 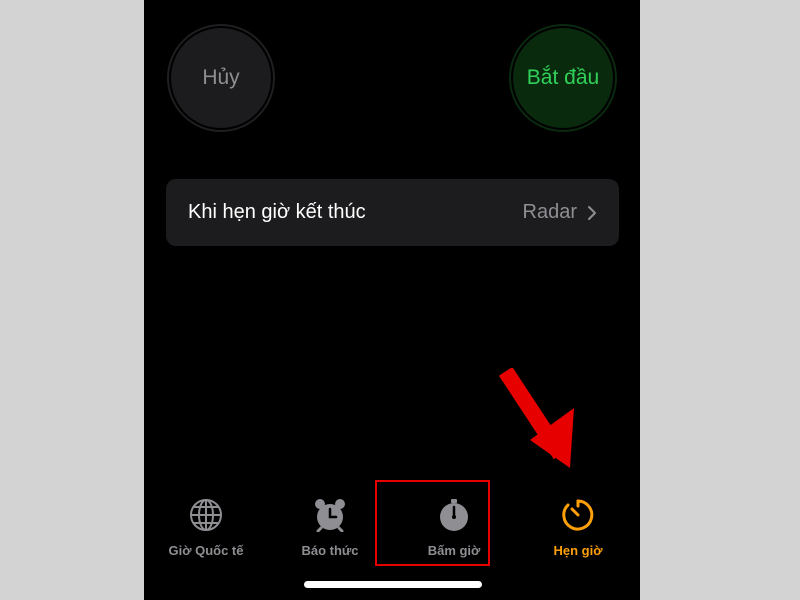 What do you see at coordinates (206, 550) in the screenshot?
I see `tab-label: Giờ Quốc tế` at bounding box center [206, 550].